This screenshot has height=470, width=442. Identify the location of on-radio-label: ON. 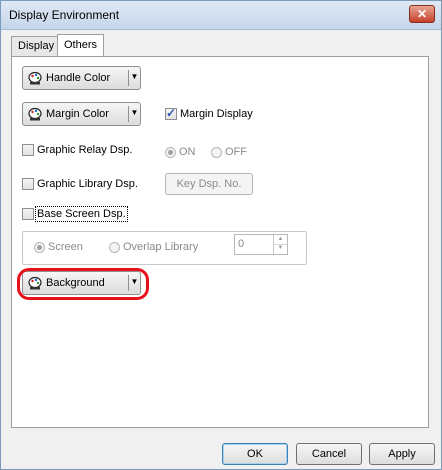
(187, 152).